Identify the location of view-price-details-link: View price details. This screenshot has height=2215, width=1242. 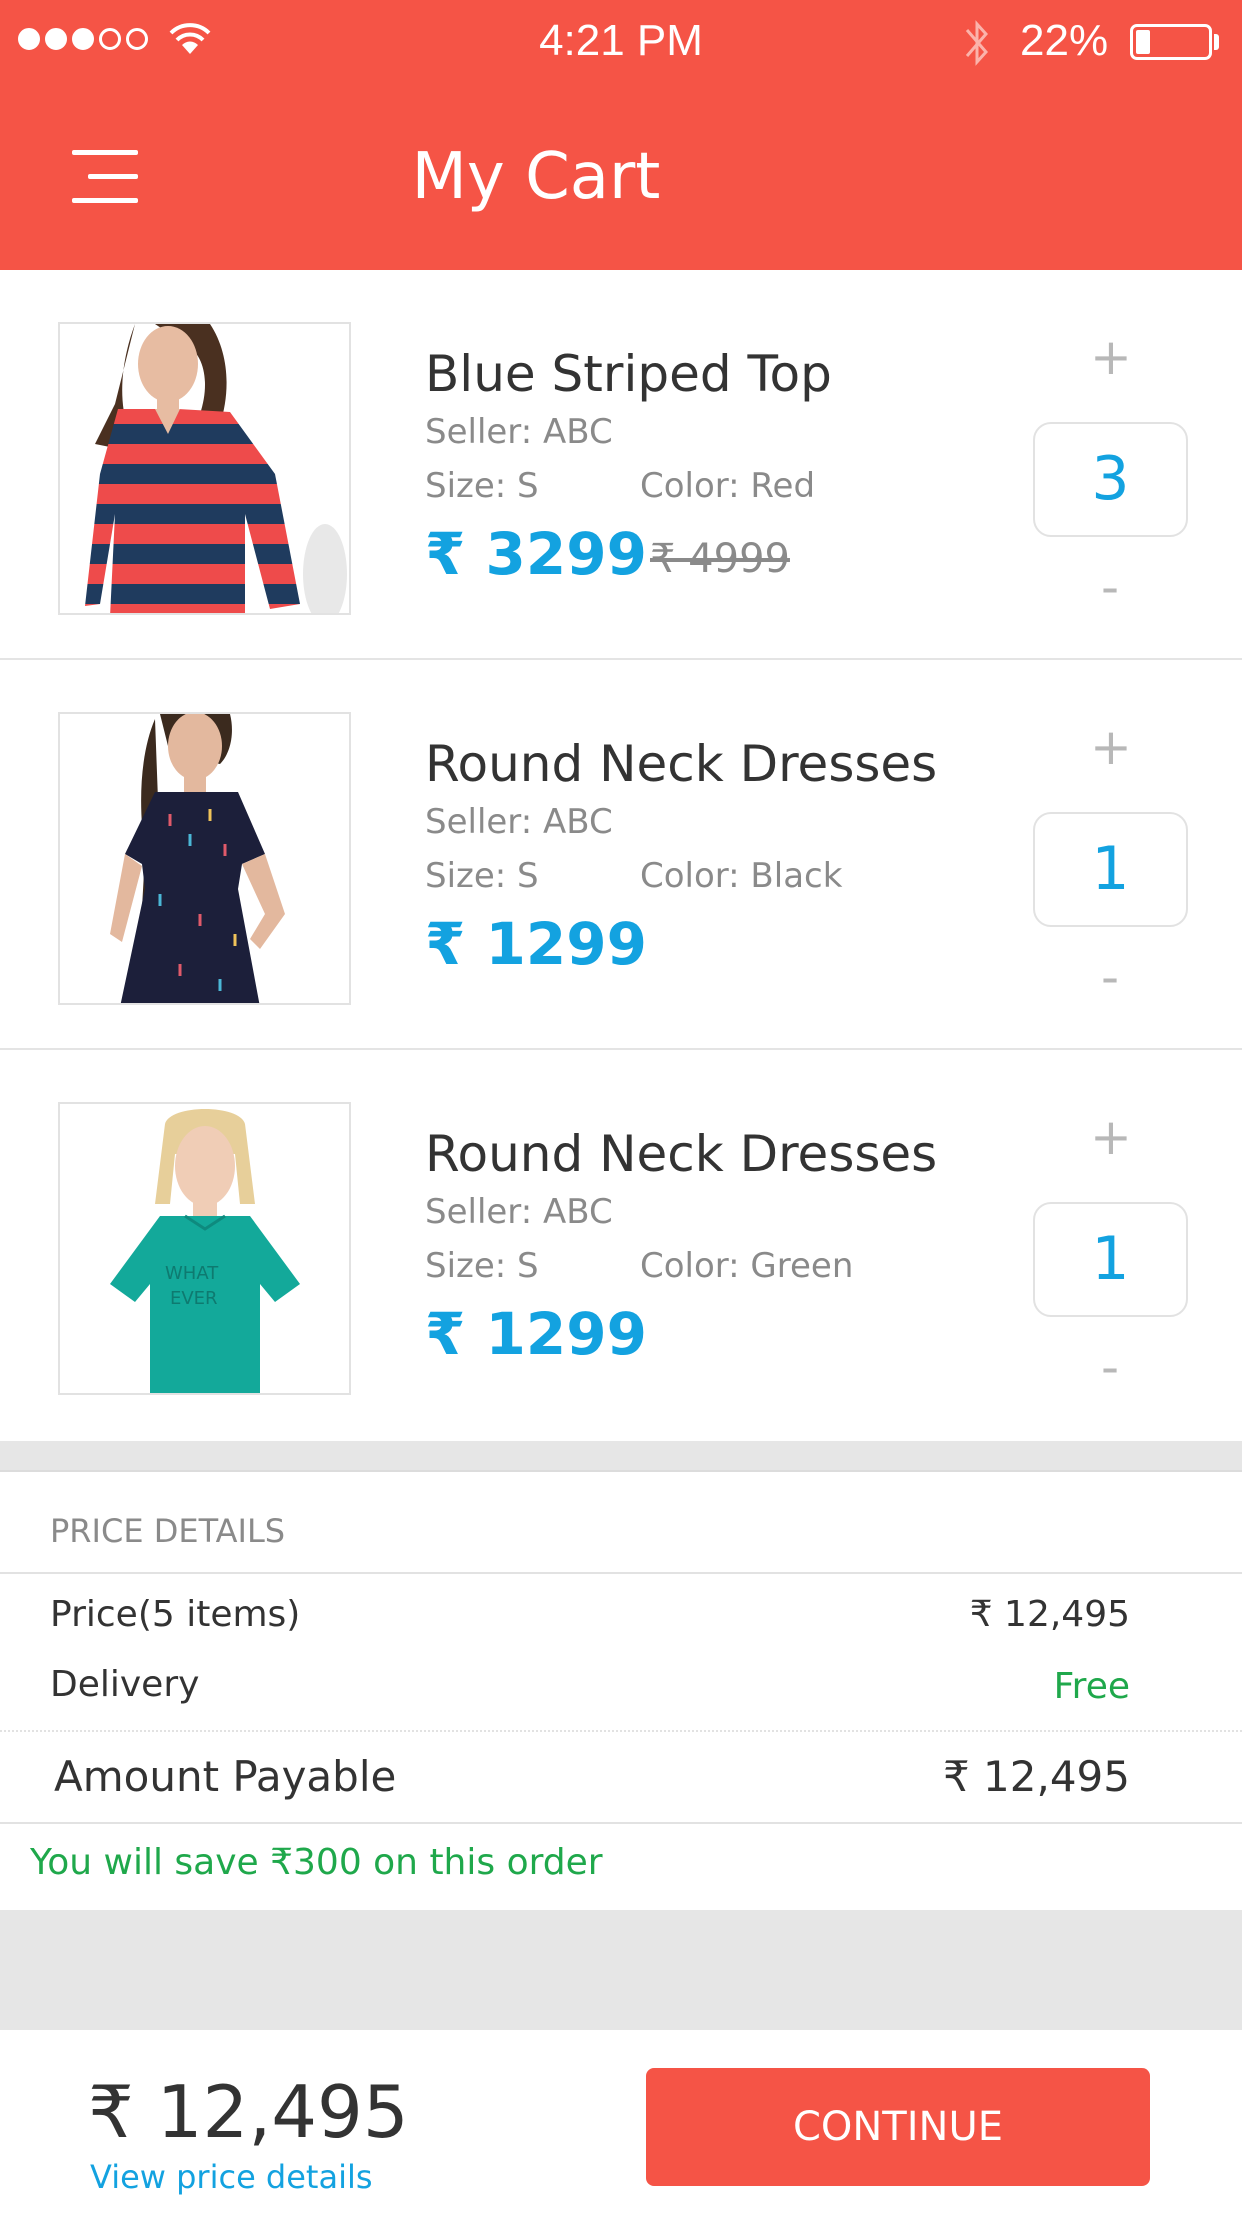
(231, 2177).